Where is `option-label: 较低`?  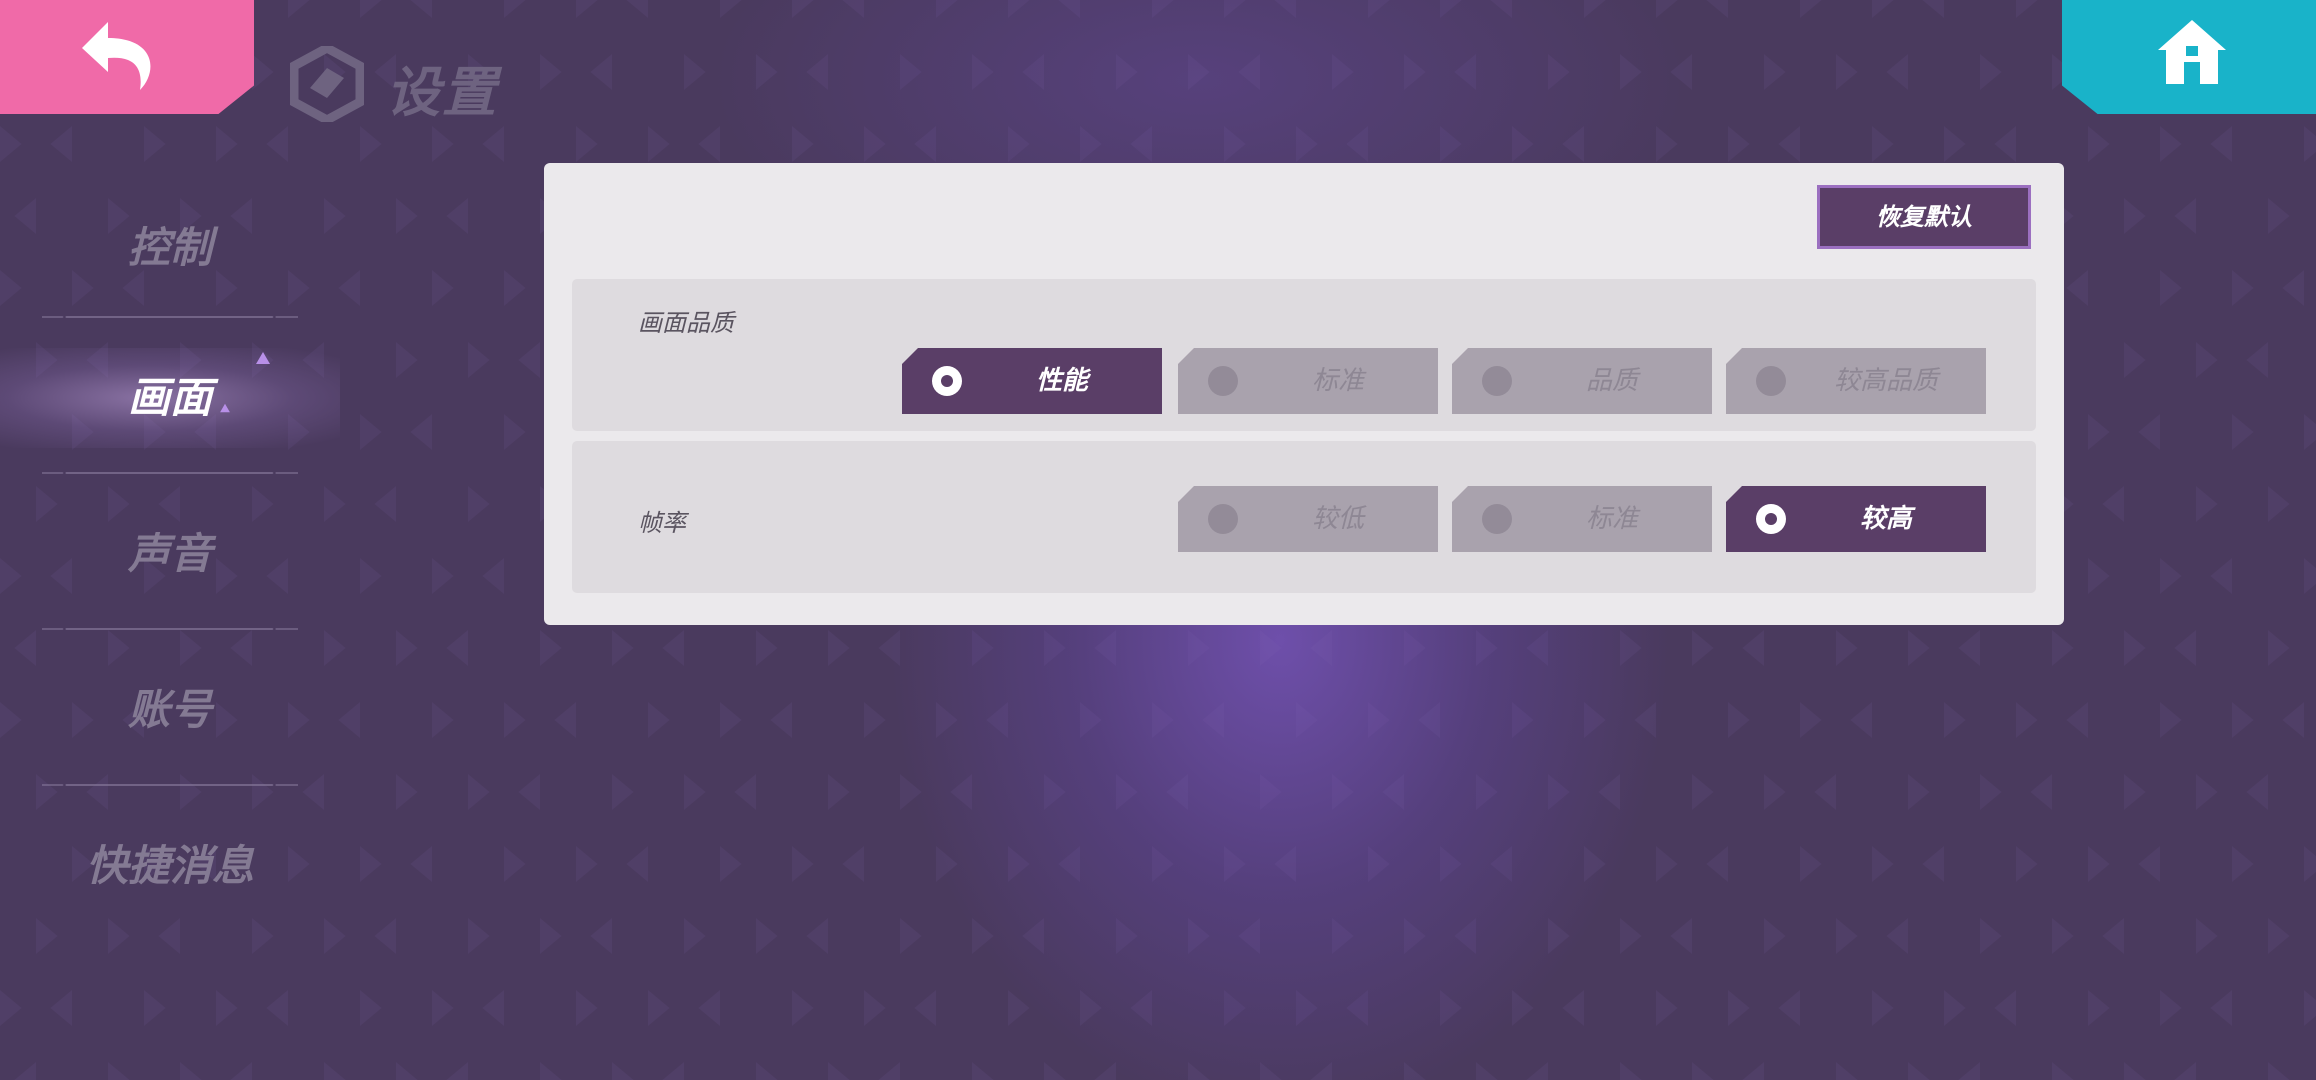
option-label: 较低 is located at coordinates (1337, 519).